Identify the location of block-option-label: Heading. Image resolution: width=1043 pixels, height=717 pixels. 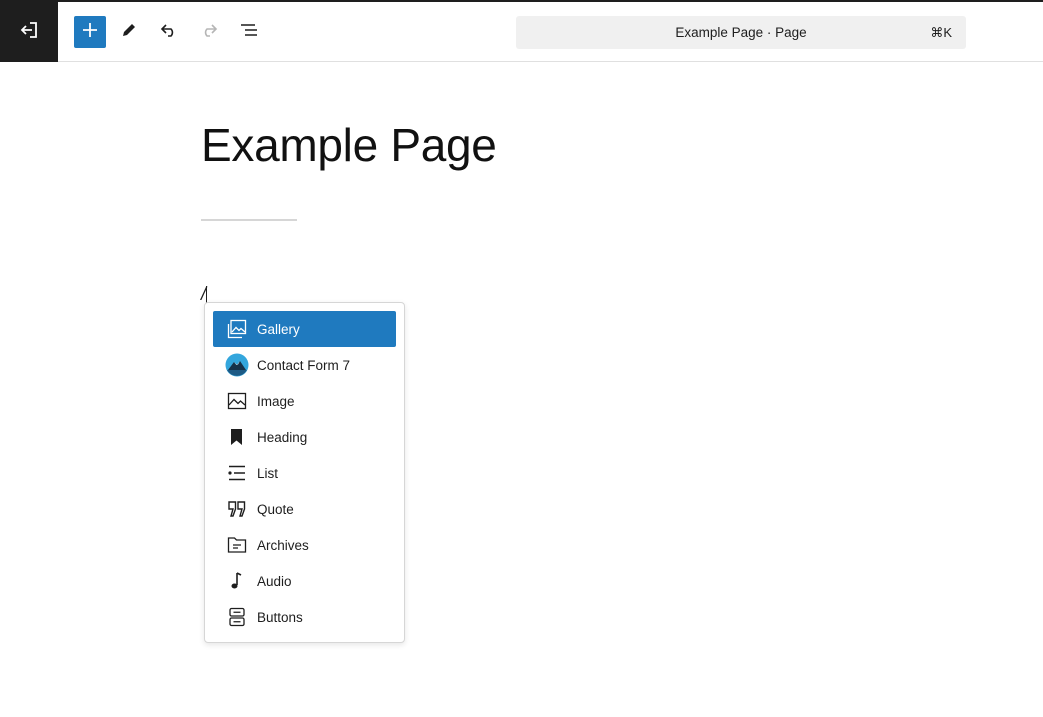
(282, 437).